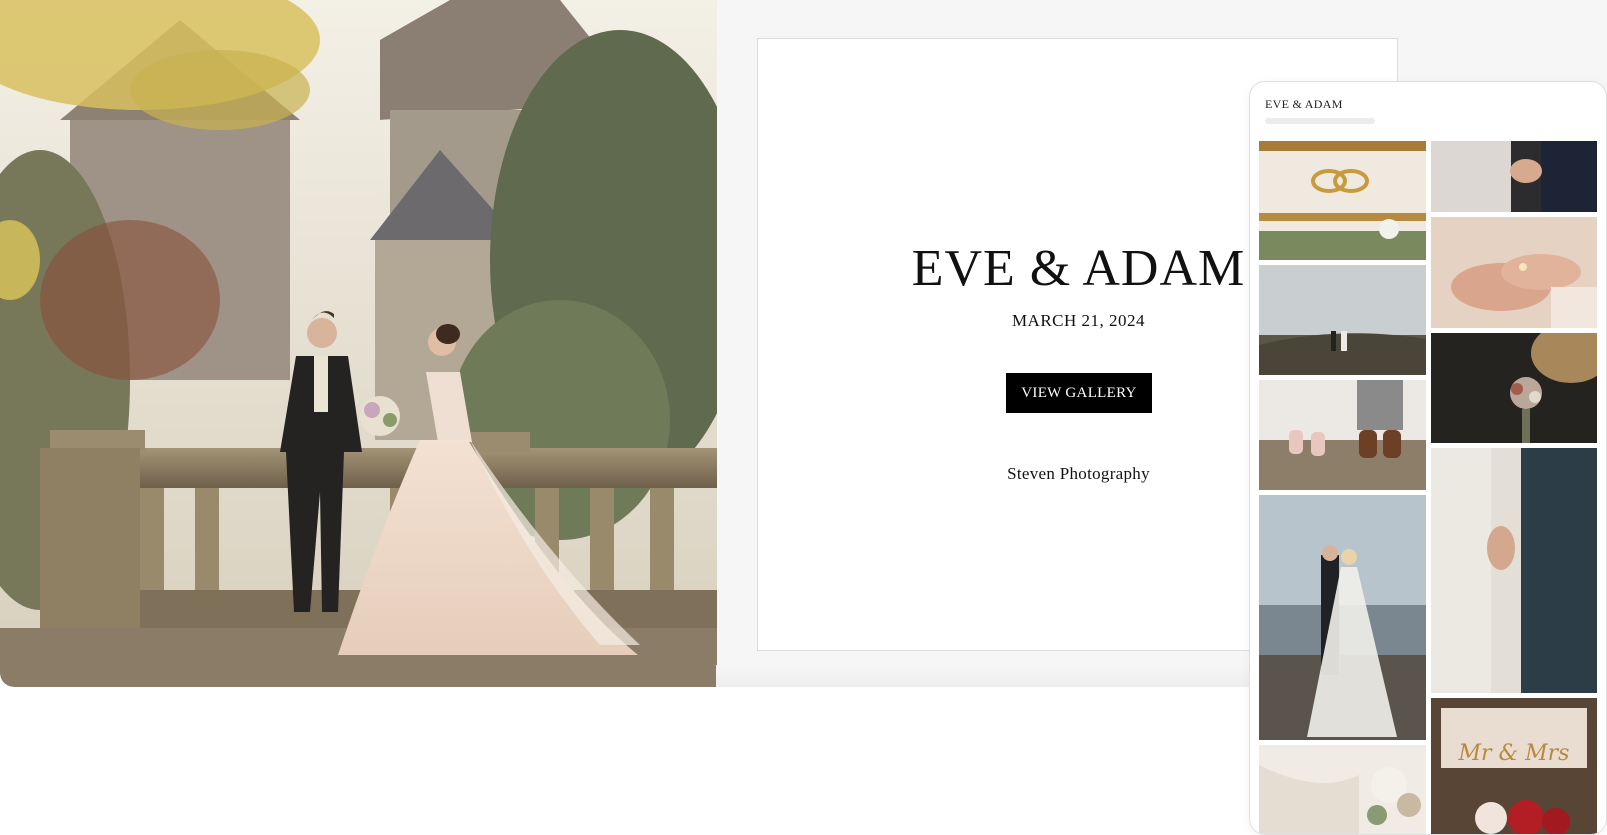 The height and width of the screenshot is (835, 1607). What do you see at coordinates (1514, 753) in the screenshot?
I see `cake-topper-text: Mr & Mrs` at bounding box center [1514, 753].